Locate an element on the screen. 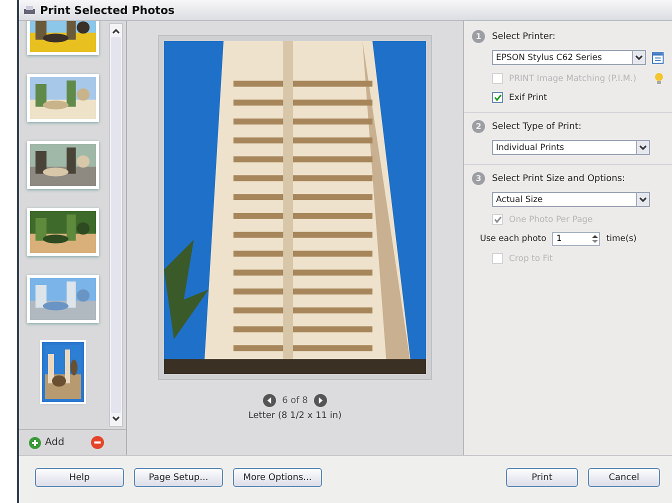  scroll-down-icon is located at coordinates (116, 419).